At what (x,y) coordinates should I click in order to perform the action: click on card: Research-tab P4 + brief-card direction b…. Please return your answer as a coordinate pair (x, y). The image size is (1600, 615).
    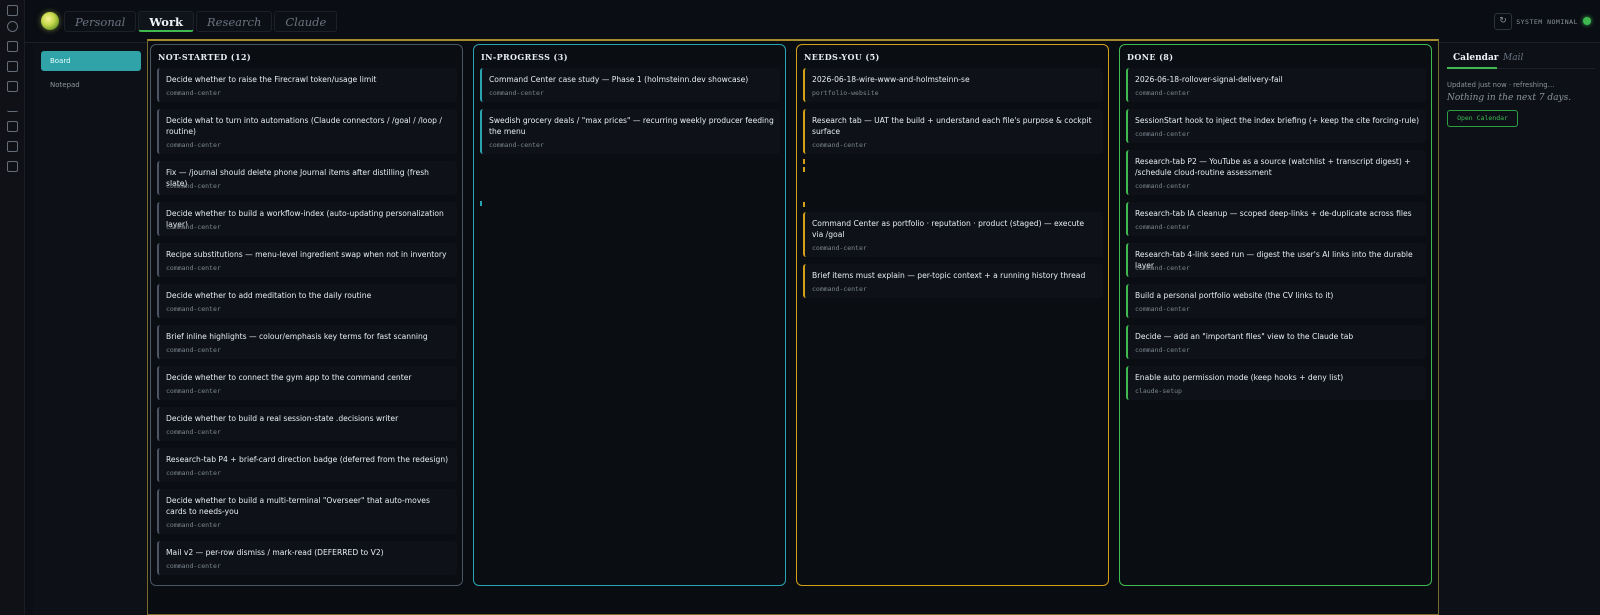
    Looking at the image, I should click on (307, 465).